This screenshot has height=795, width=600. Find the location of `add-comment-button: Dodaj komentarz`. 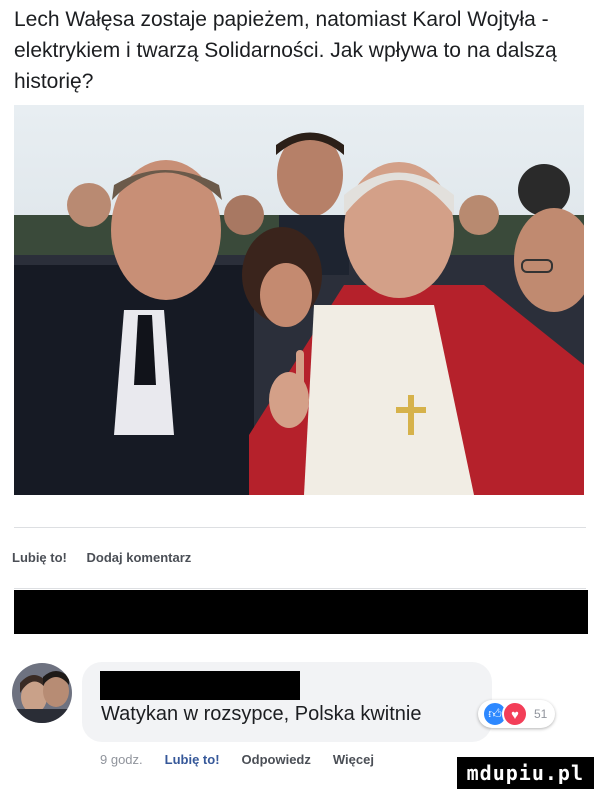

add-comment-button: Dodaj komentarz is located at coordinates (139, 557).